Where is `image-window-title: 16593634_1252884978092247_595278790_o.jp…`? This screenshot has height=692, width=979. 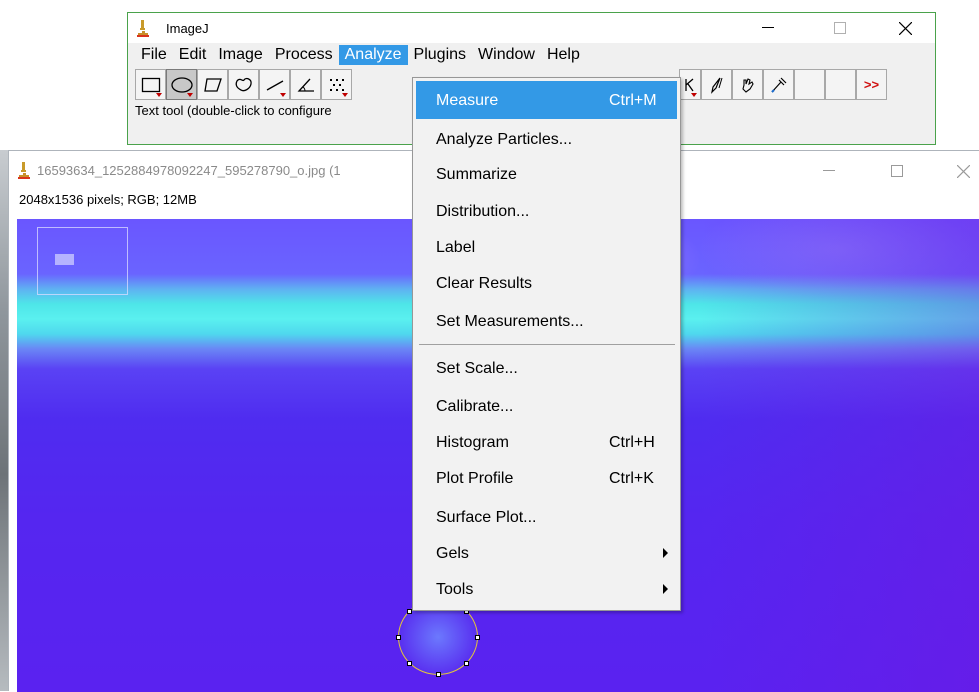 image-window-title: 16593634_1252884978092247_595278790_o.jp… is located at coordinates (189, 170).